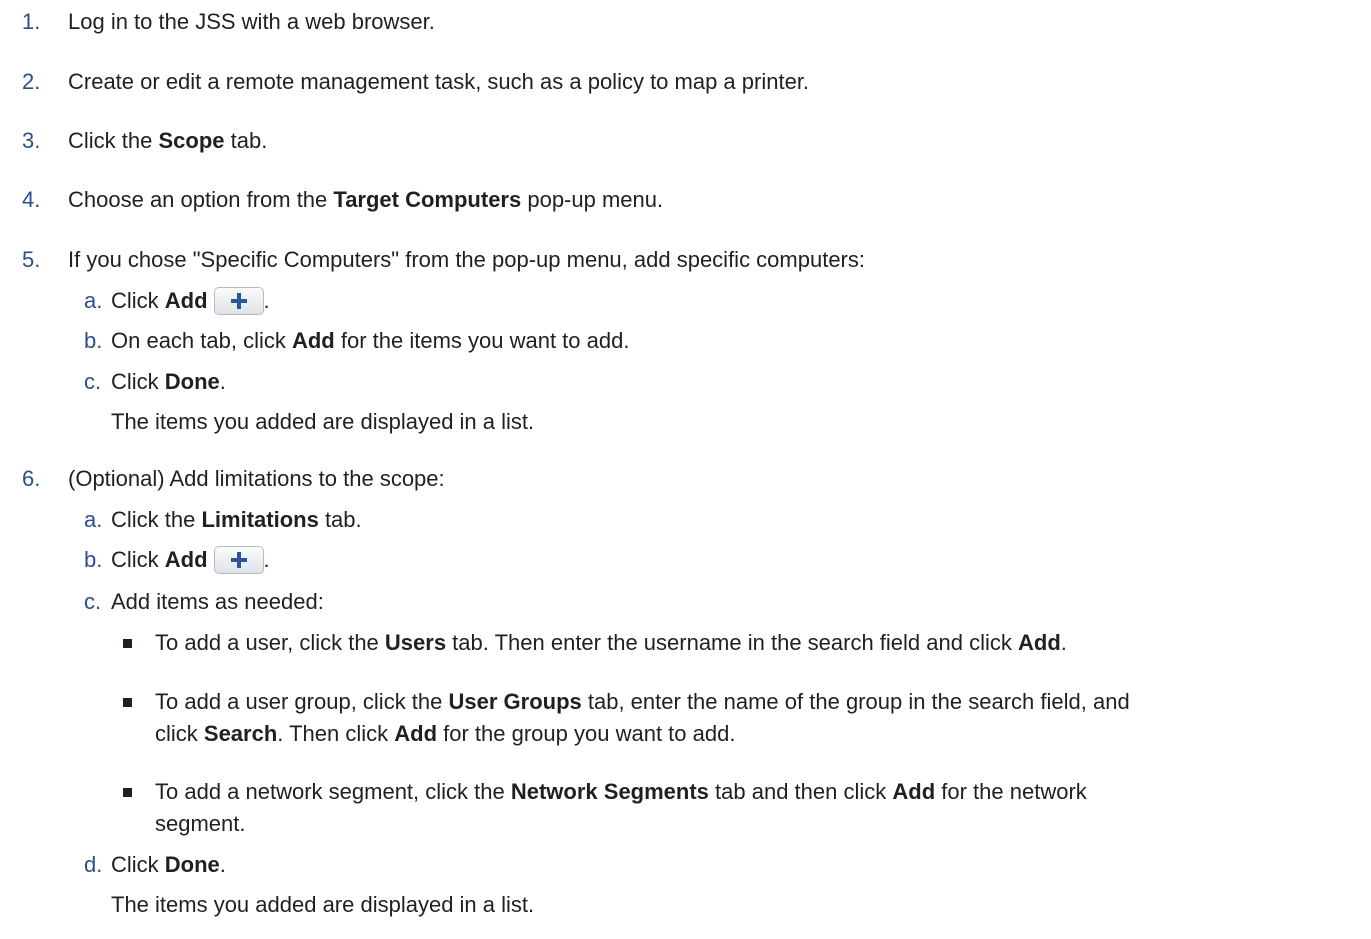 This screenshot has height=939, width=1371. Describe the element at coordinates (415, 642) in the screenshot. I see `ui-term: Users` at that location.